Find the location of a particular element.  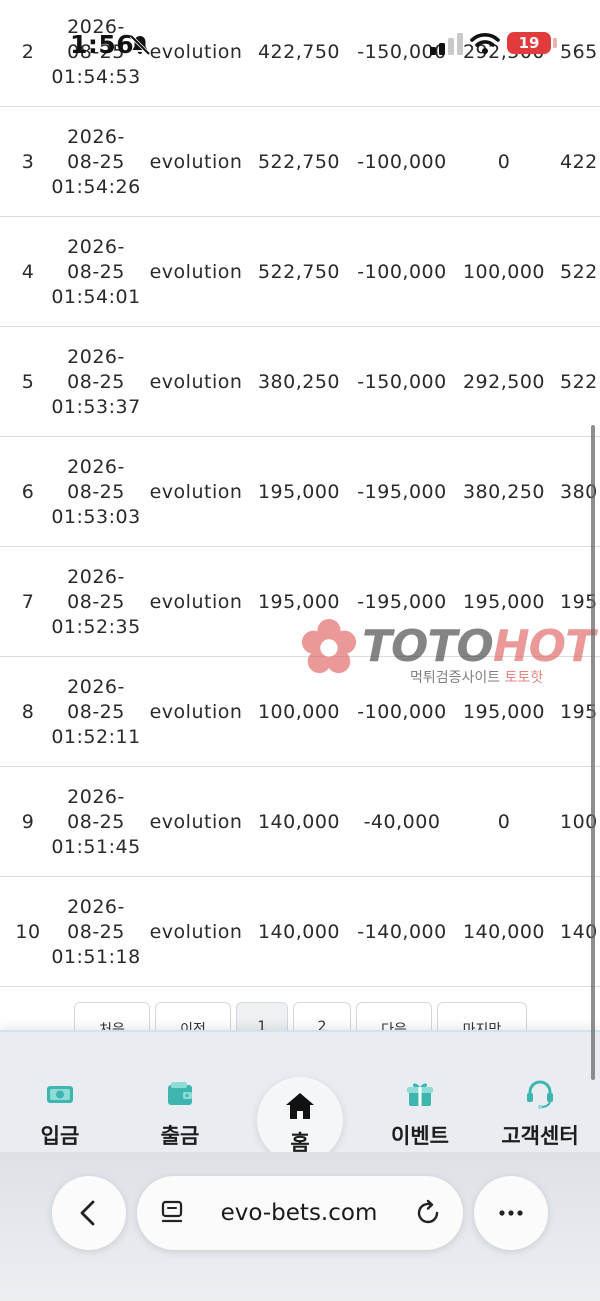

nav-support: 고객센터 is located at coordinates (540, 1094).